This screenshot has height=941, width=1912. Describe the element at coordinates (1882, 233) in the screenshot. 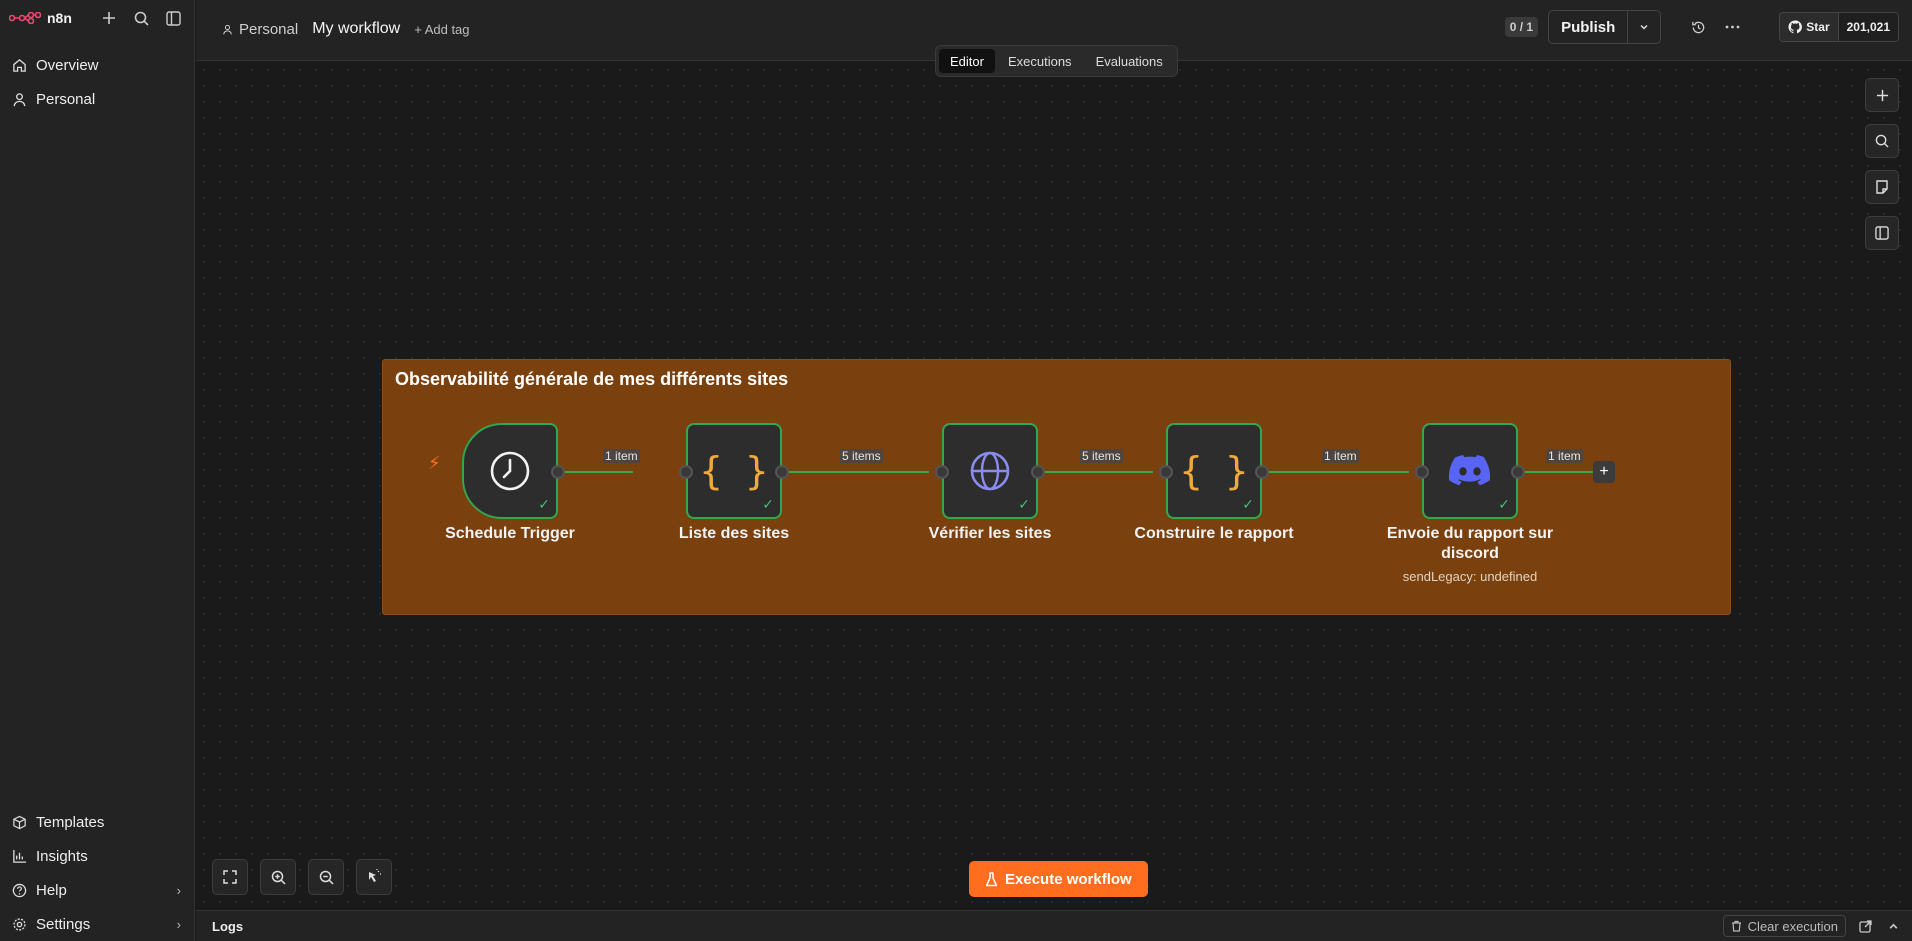

I see `toggle-panel-button` at that location.